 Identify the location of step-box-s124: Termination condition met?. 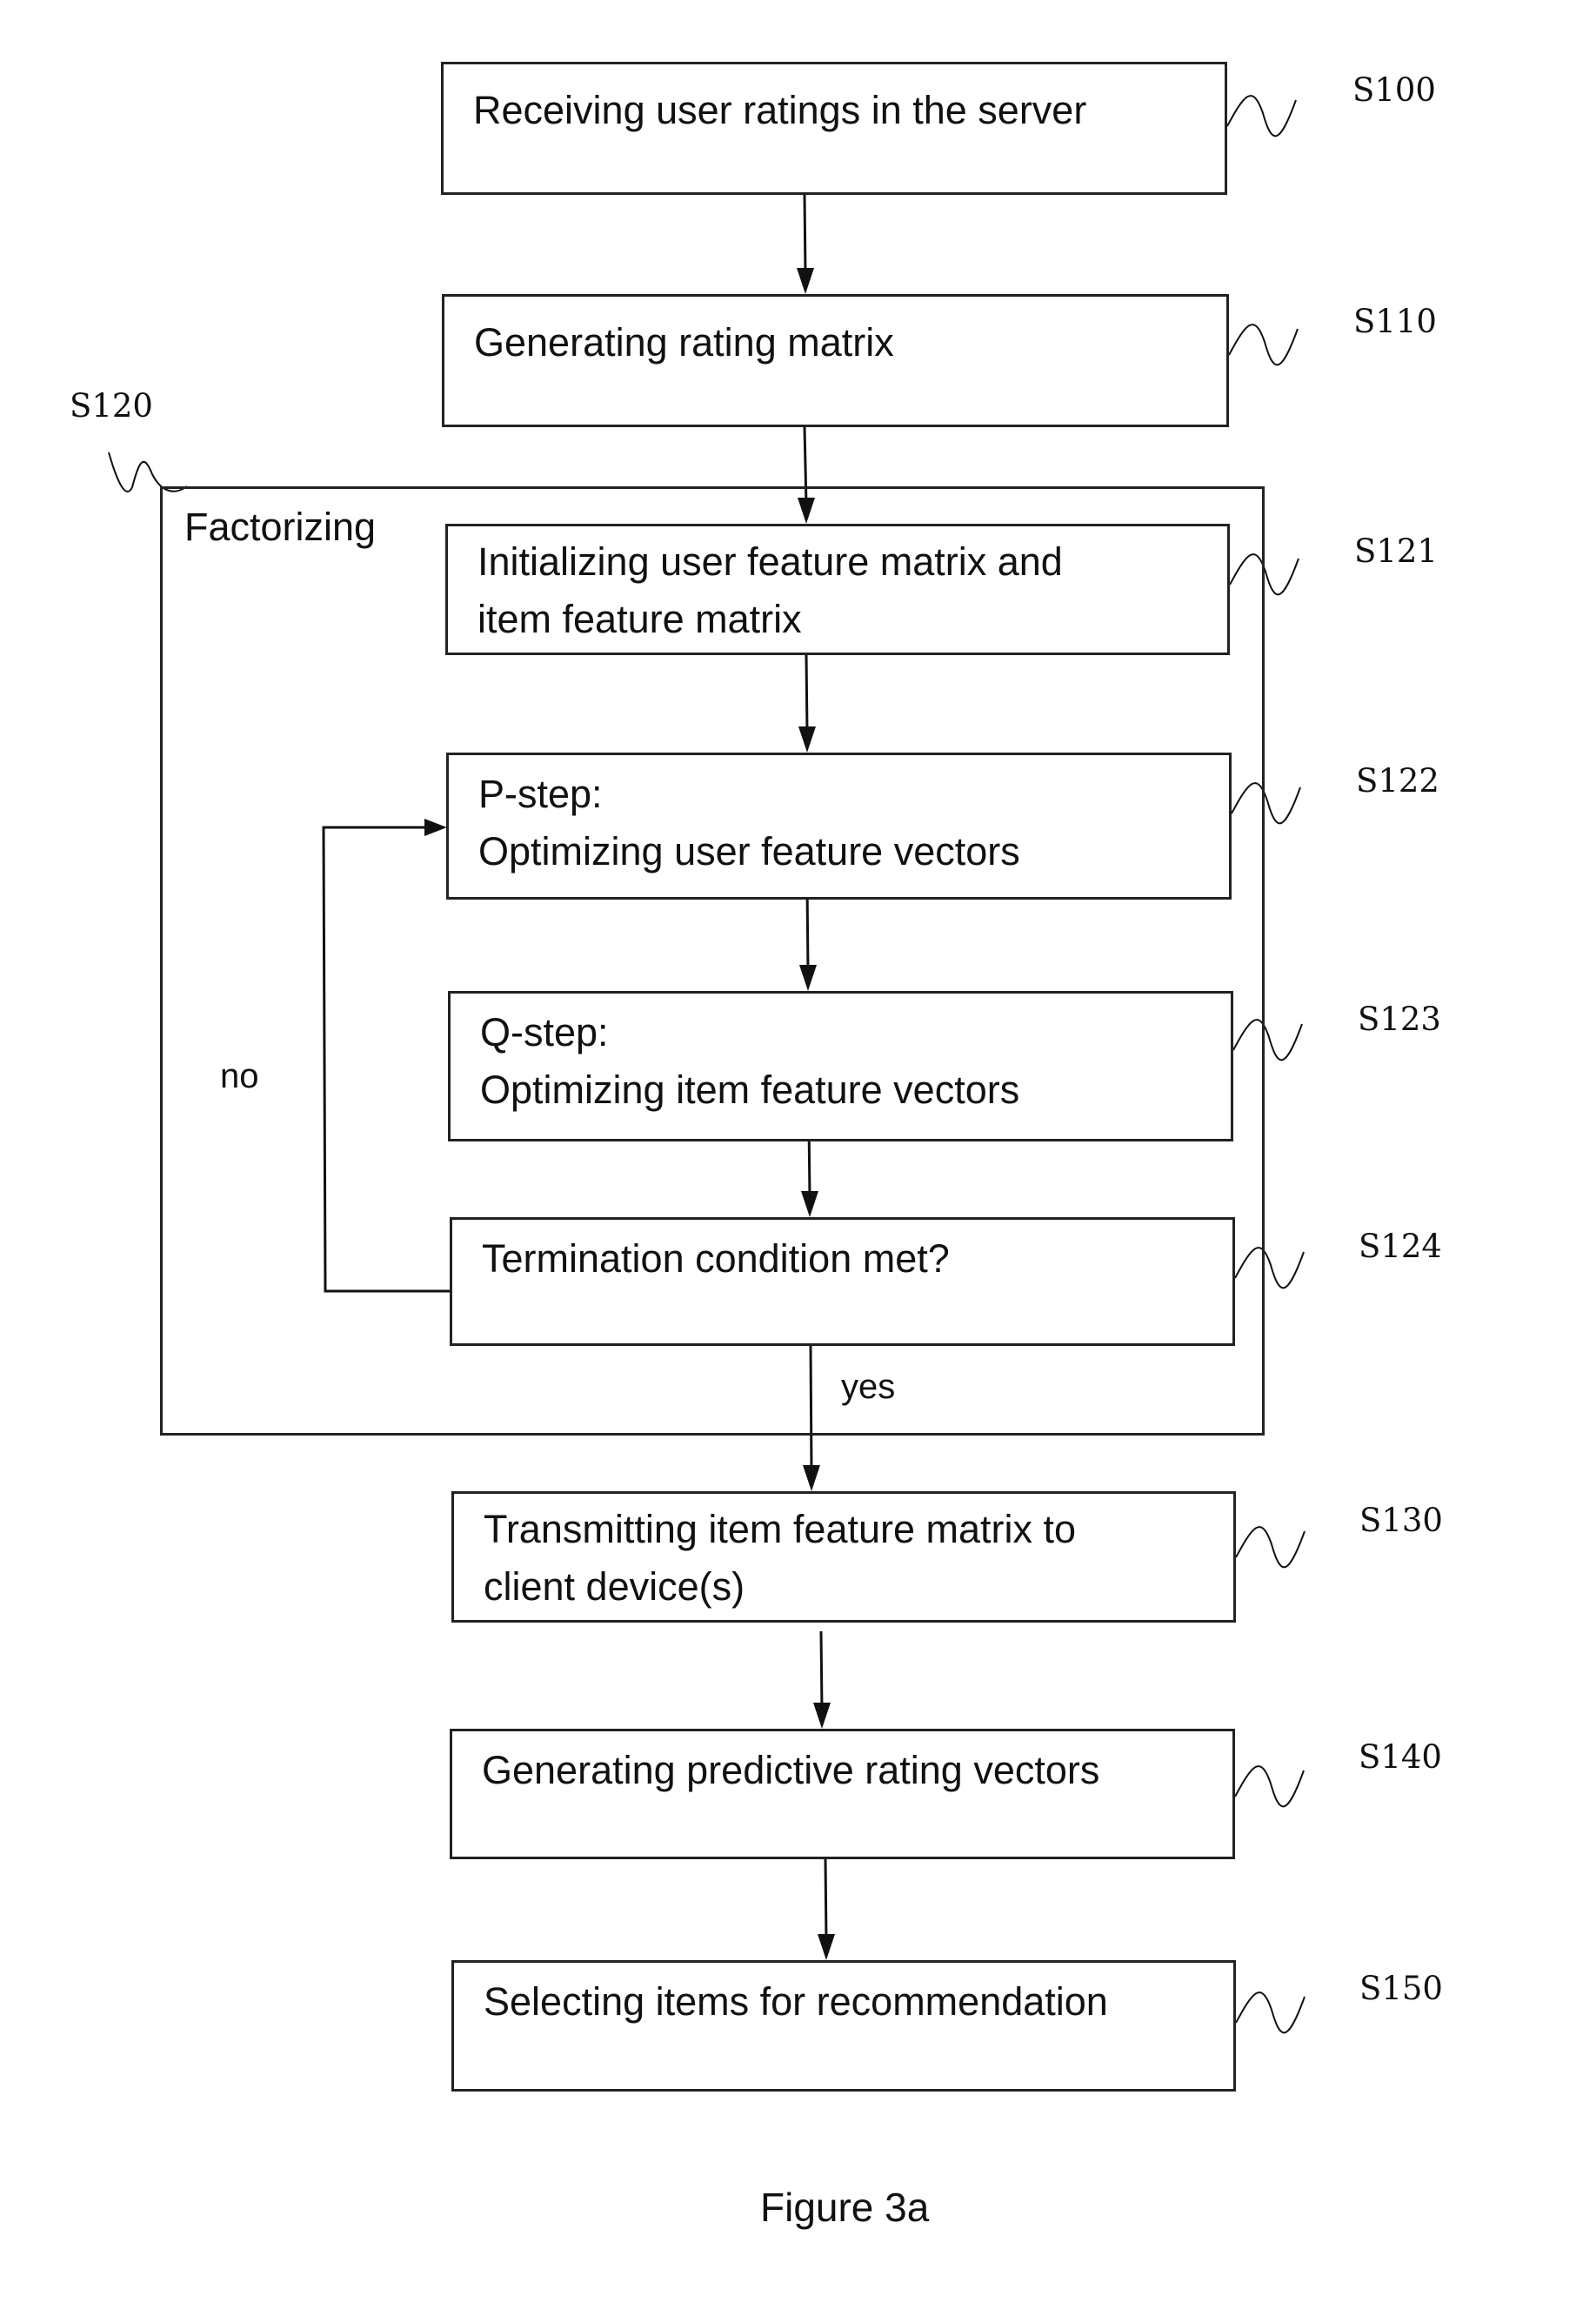
(842, 1281).